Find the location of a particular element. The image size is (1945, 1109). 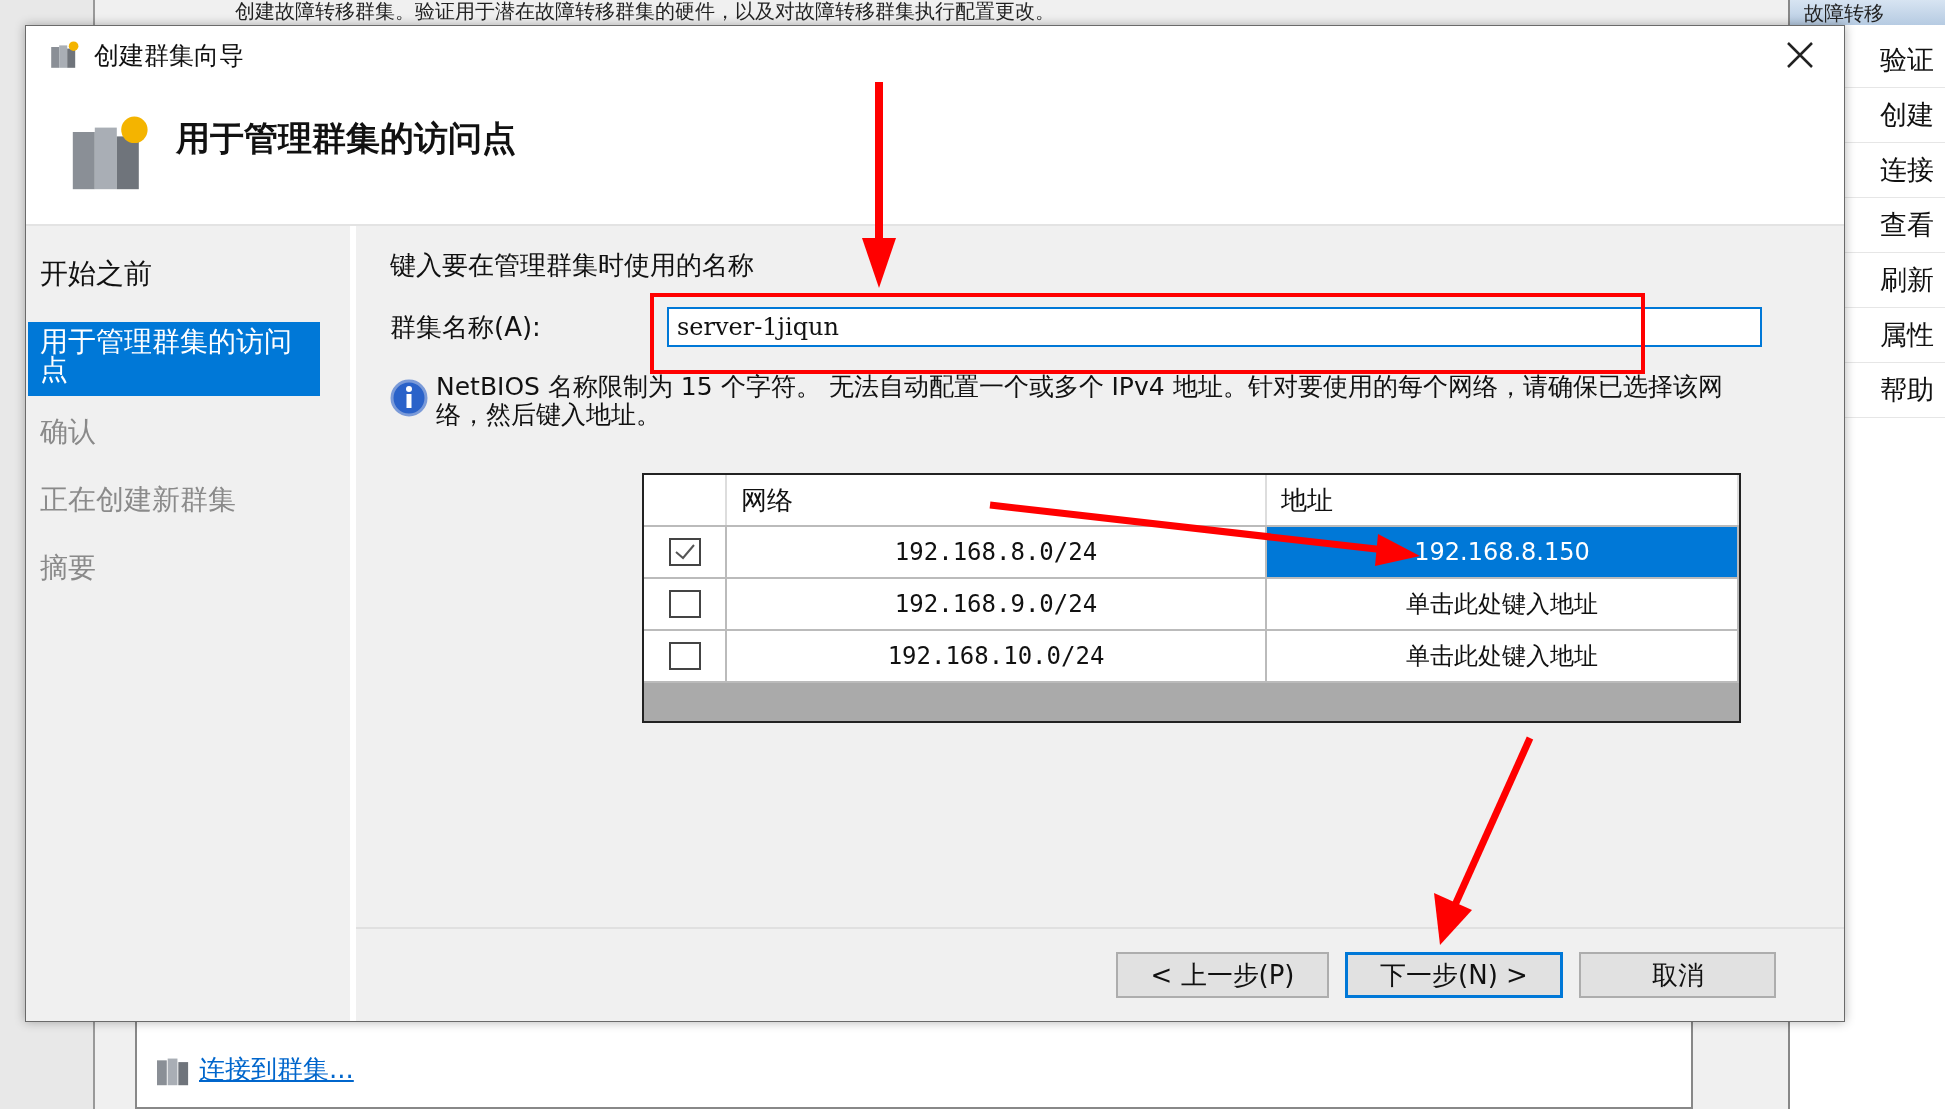

wizard-button: 下一步(N) > is located at coordinates (1454, 975).